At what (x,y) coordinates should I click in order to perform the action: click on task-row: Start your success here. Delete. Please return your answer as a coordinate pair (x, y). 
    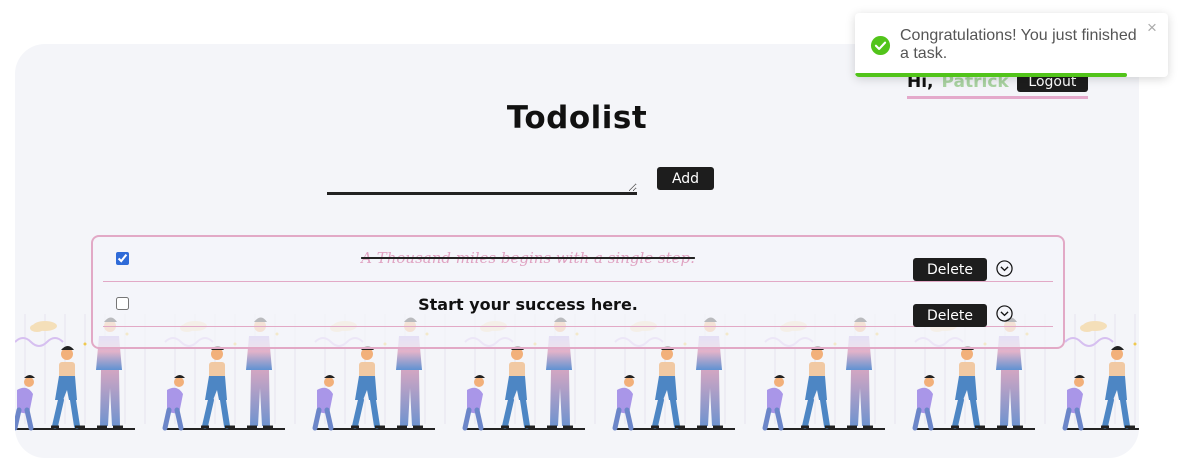
    Looking at the image, I should click on (578, 304).